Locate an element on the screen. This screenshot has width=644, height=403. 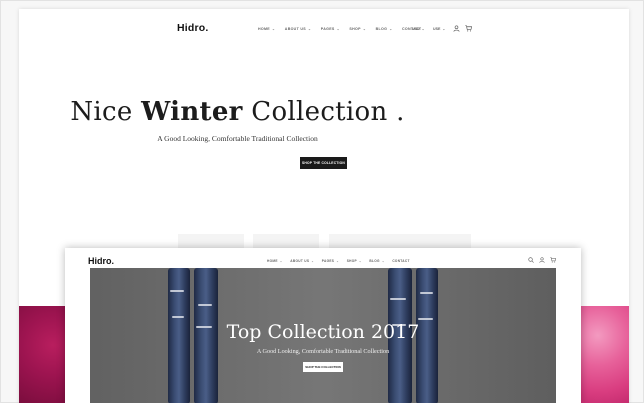
pink-fabric-image is located at coordinates (603, 354).